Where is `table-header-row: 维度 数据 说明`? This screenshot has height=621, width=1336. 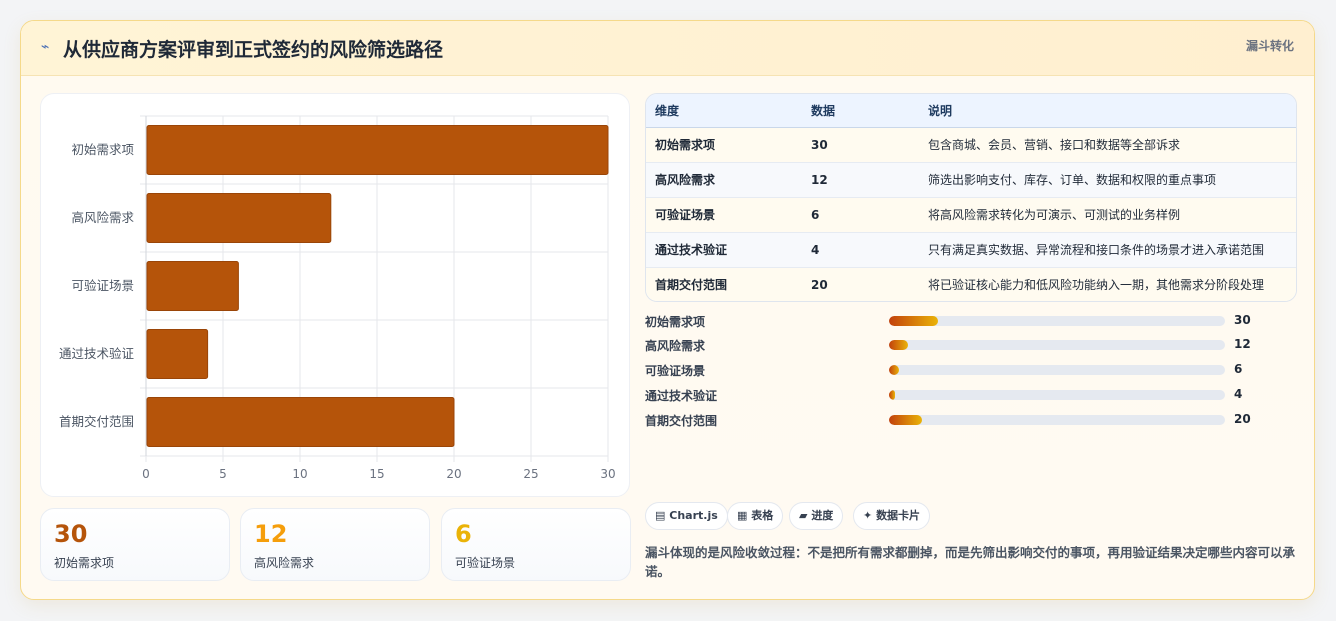 table-header-row: 维度 数据 说明 is located at coordinates (971, 111).